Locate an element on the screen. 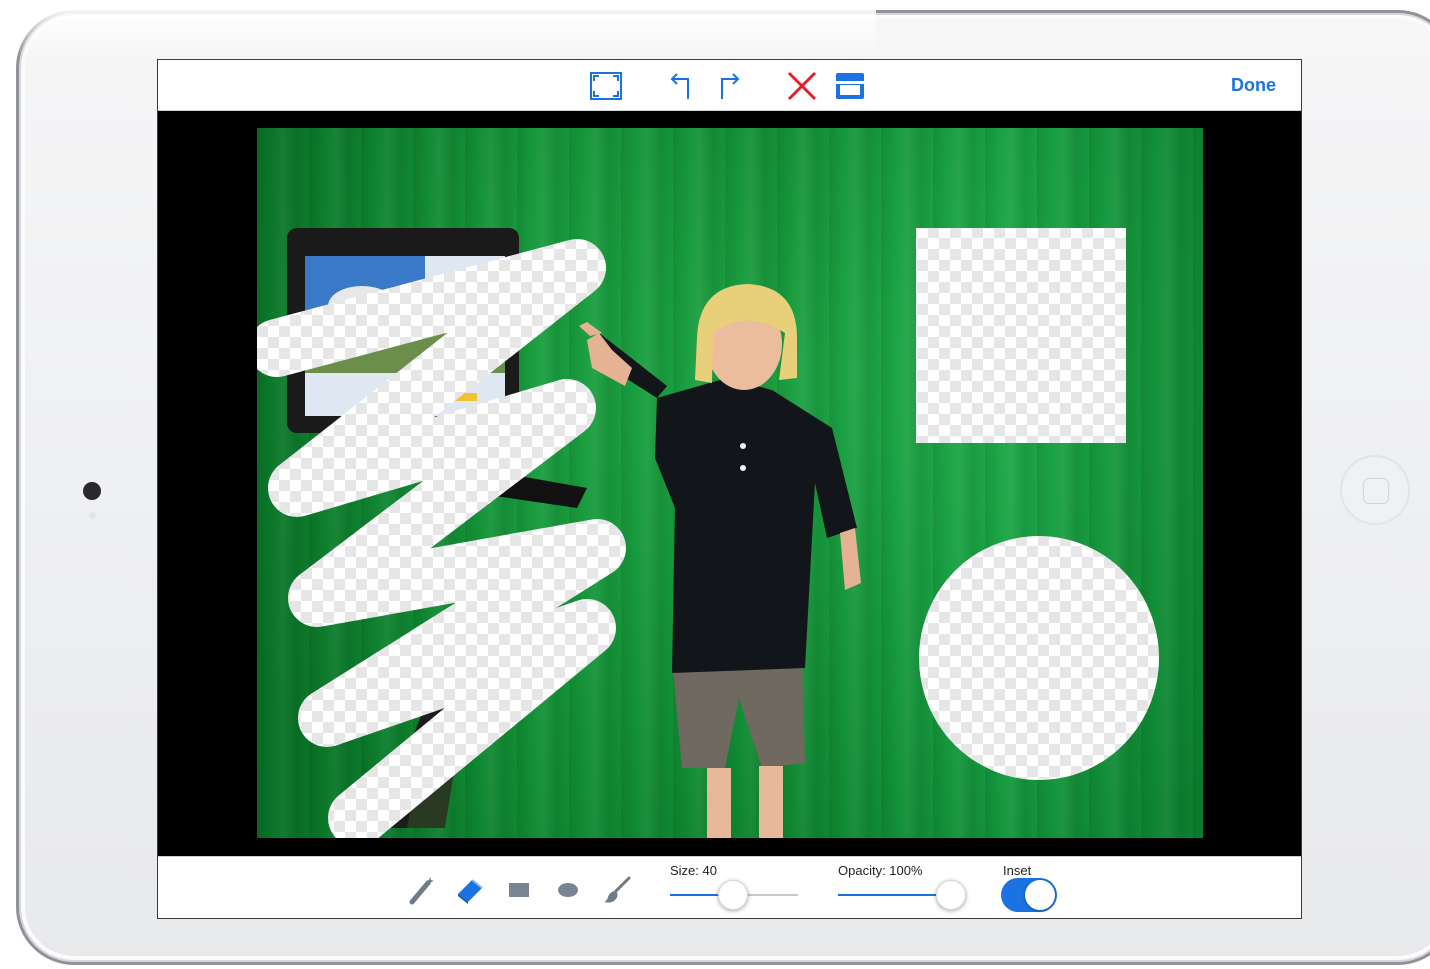 Image resolution: width=1430 pixels, height=969 pixels. brush-icon is located at coordinates (617, 890).